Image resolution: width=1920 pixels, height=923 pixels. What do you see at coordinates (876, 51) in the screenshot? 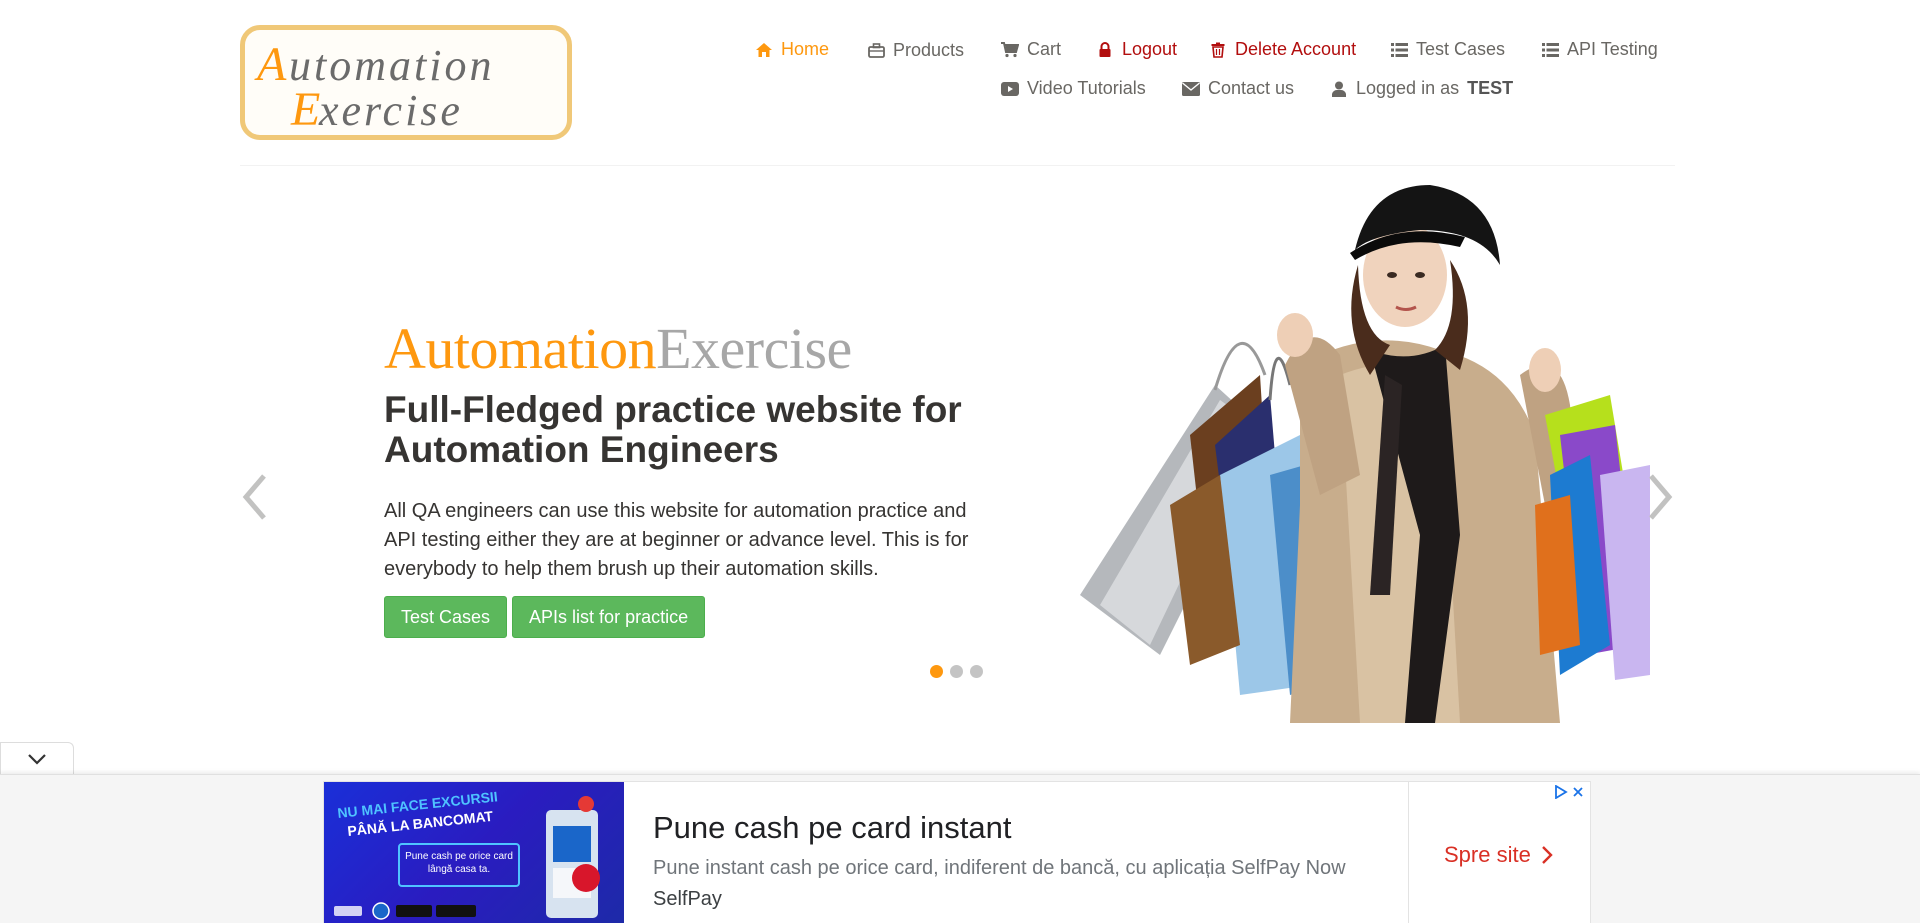
I see `briefcase-icon` at bounding box center [876, 51].